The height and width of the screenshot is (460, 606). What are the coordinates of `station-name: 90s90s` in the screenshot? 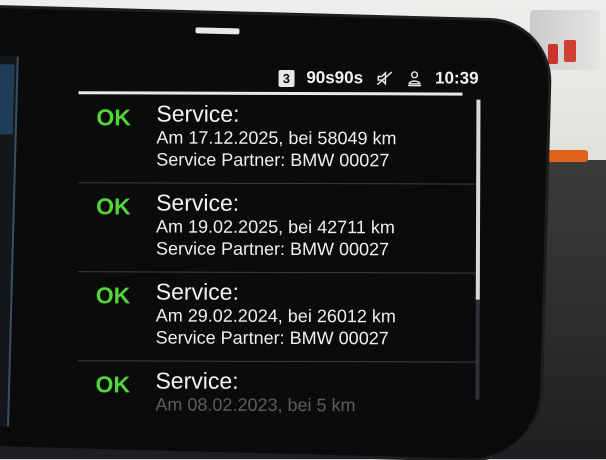 It's located at (335, 78).